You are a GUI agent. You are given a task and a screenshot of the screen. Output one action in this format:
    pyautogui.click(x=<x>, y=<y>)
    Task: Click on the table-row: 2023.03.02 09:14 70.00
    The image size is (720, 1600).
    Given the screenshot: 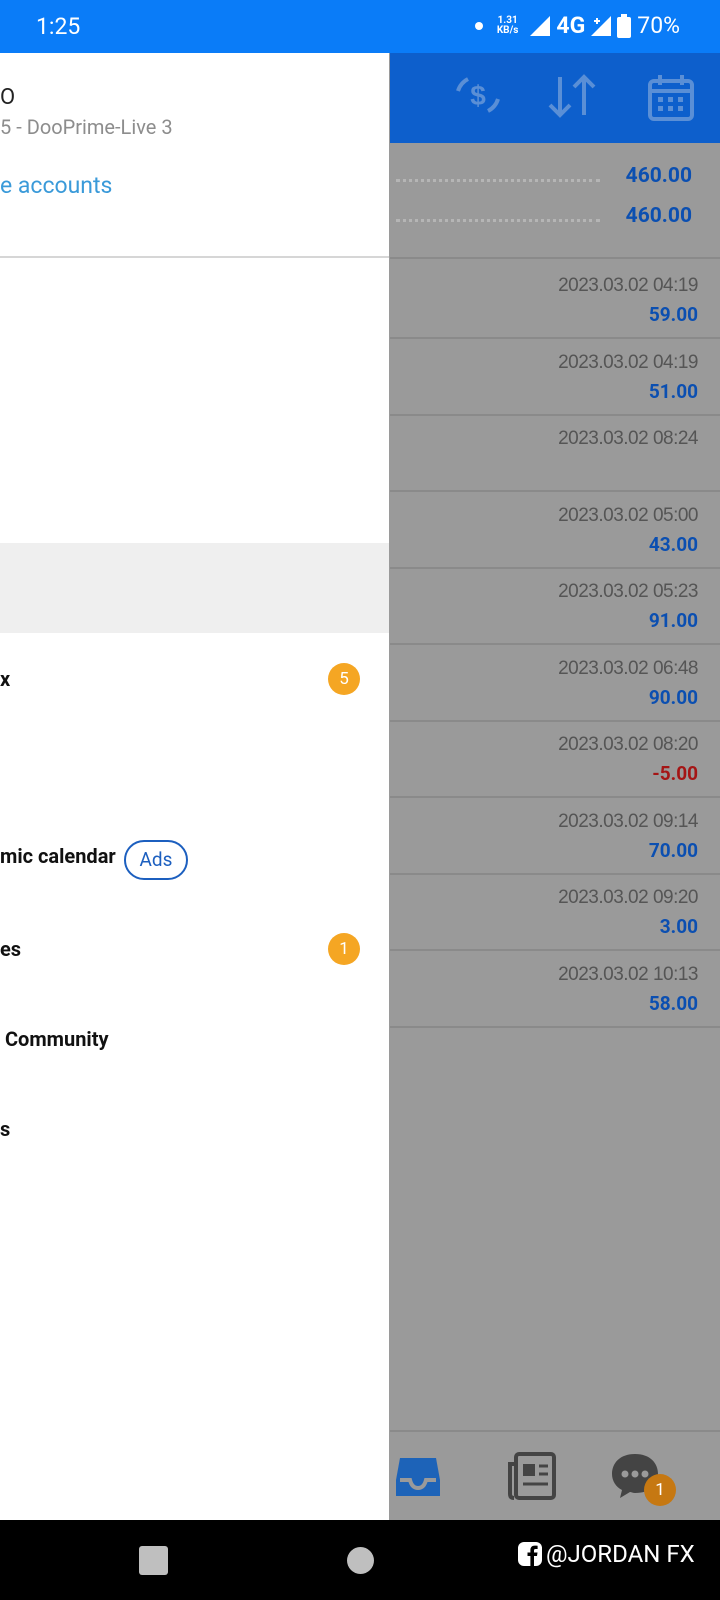 What is the action you would take?
    pyautogui.click(x=555, y=835)
    